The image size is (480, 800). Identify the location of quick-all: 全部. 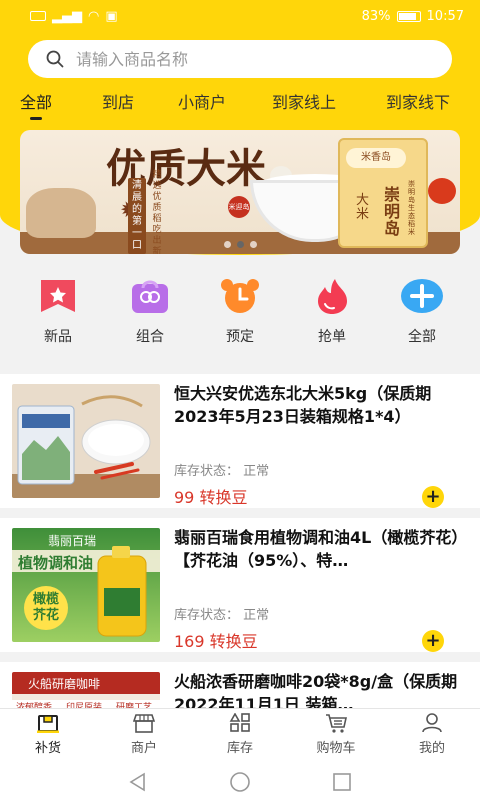
(422, 312).